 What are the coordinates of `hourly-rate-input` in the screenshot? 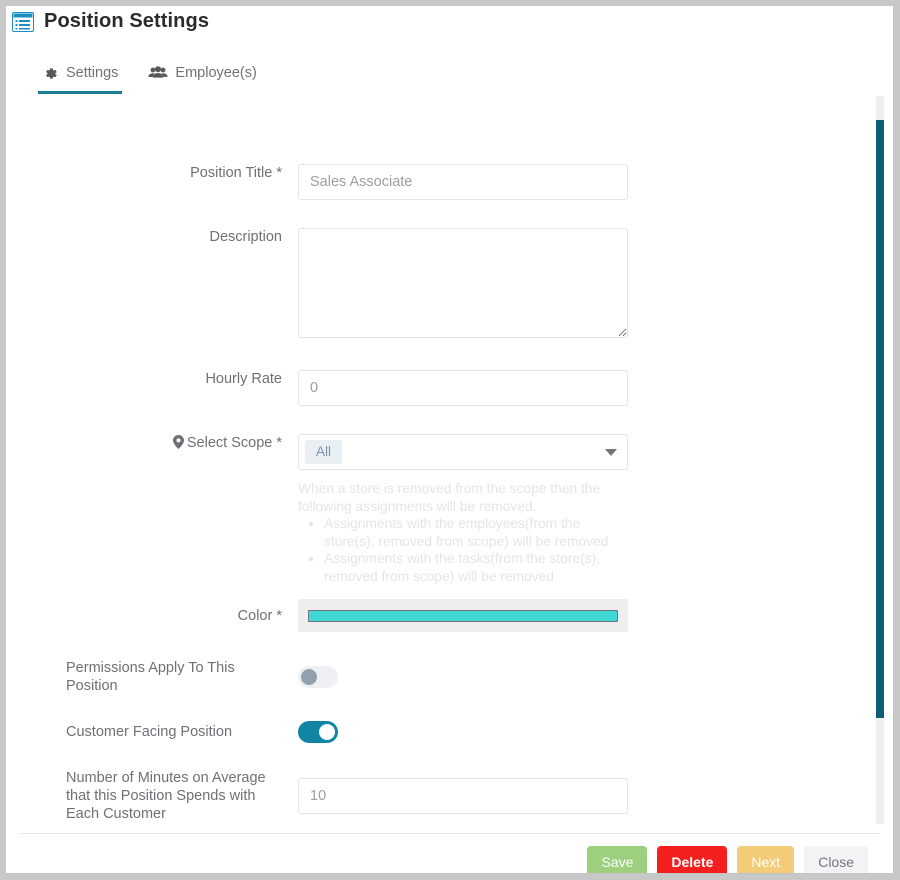 It's located at (463, 388).